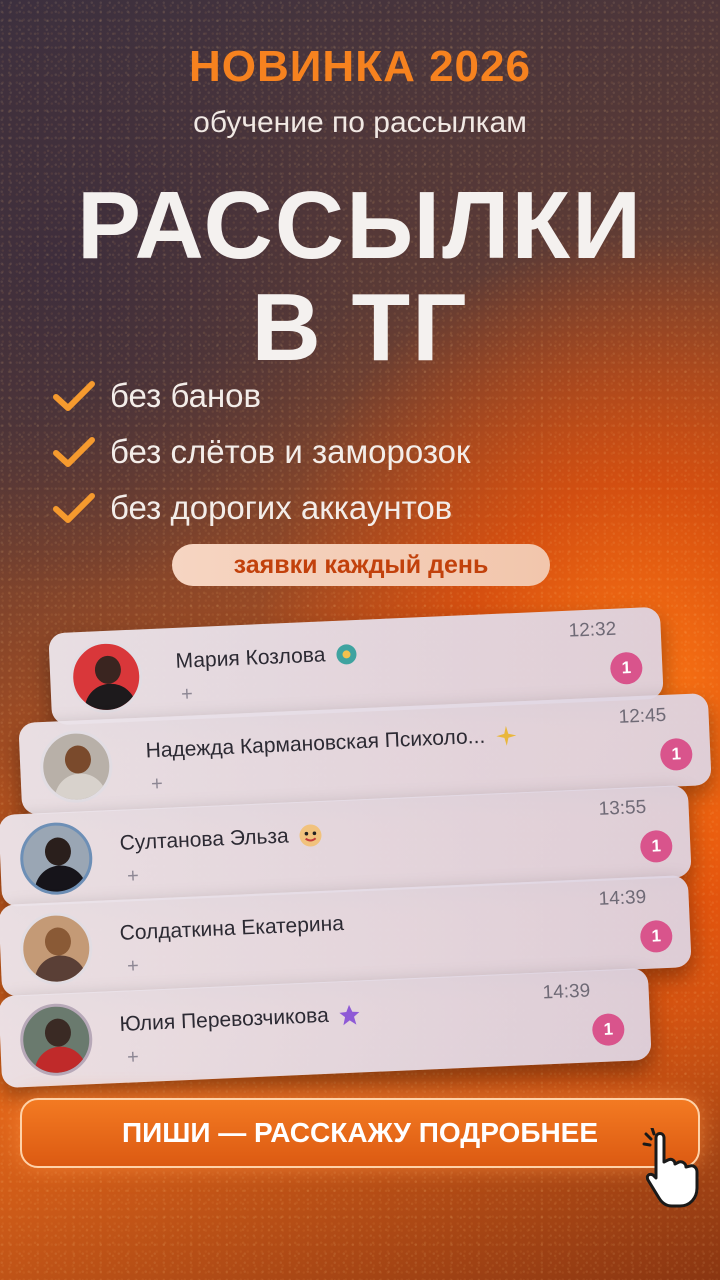  Describe the element at coordinates (290, 451) in the screenshot. I see `feature-text: без слётов и заморозок` at that location.